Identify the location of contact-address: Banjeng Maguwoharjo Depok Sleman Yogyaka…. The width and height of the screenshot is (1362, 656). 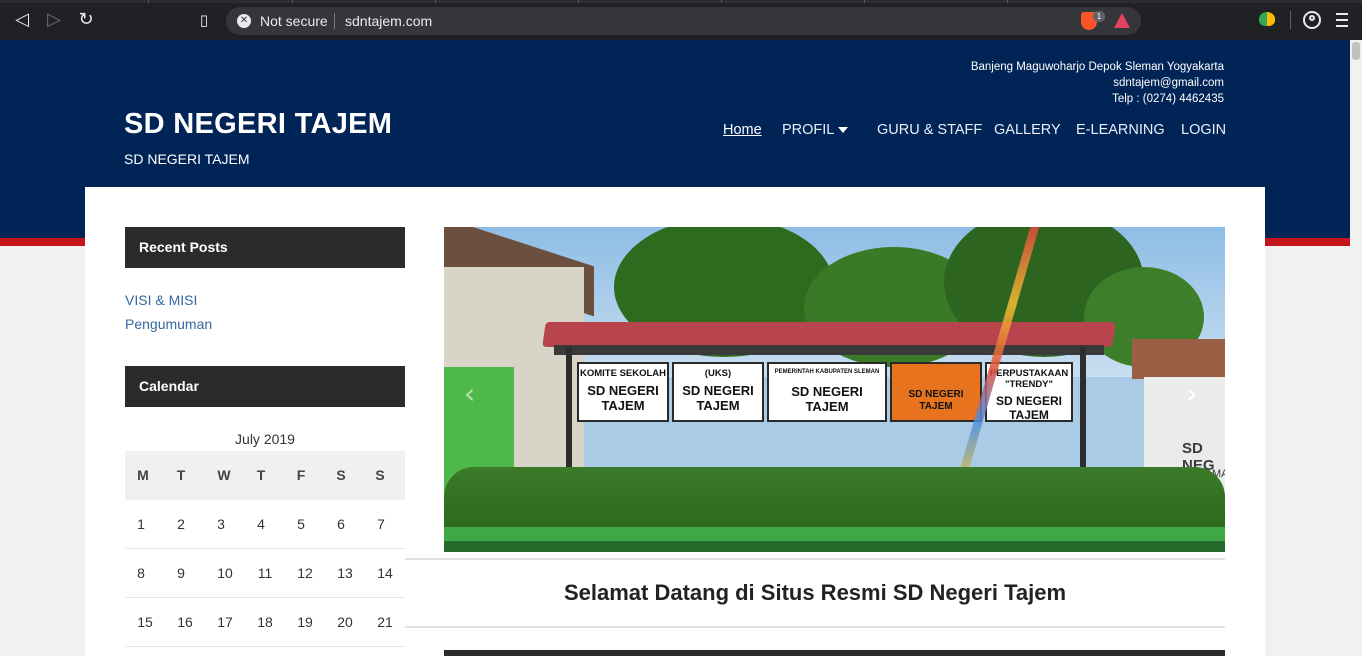
(1097, 67).